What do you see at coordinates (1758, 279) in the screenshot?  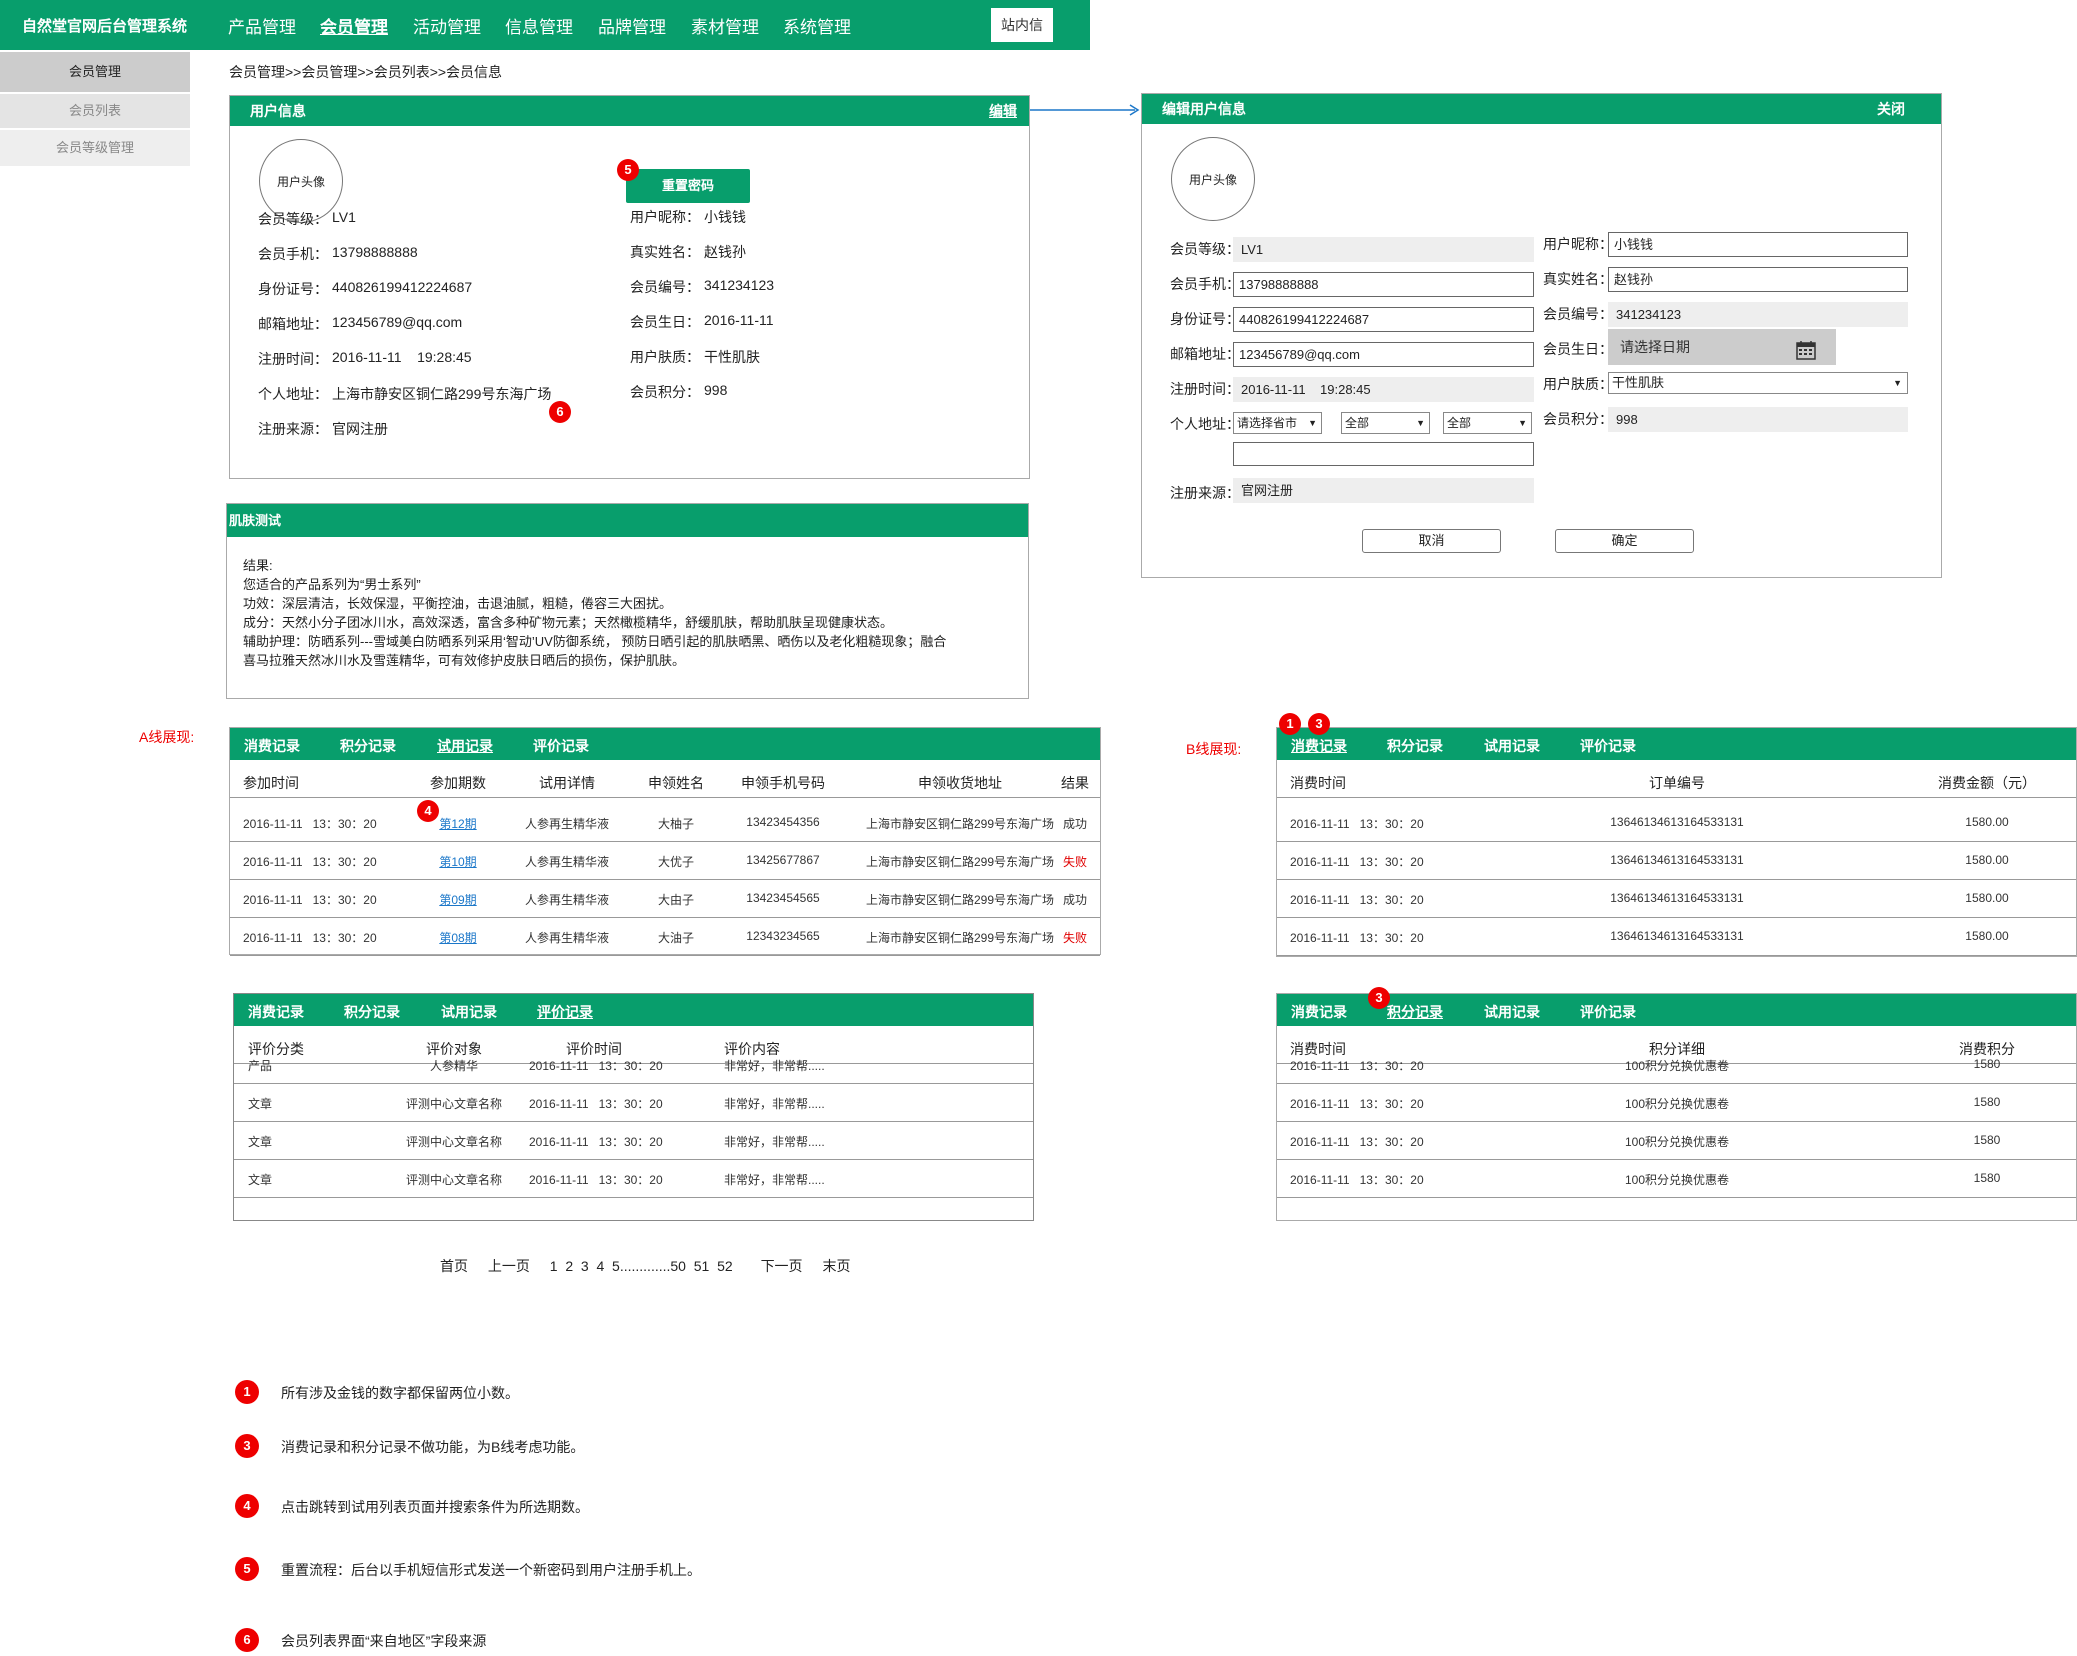 I see `edit-field-input: 赵钱孙` at bounding box center [1758, 279].